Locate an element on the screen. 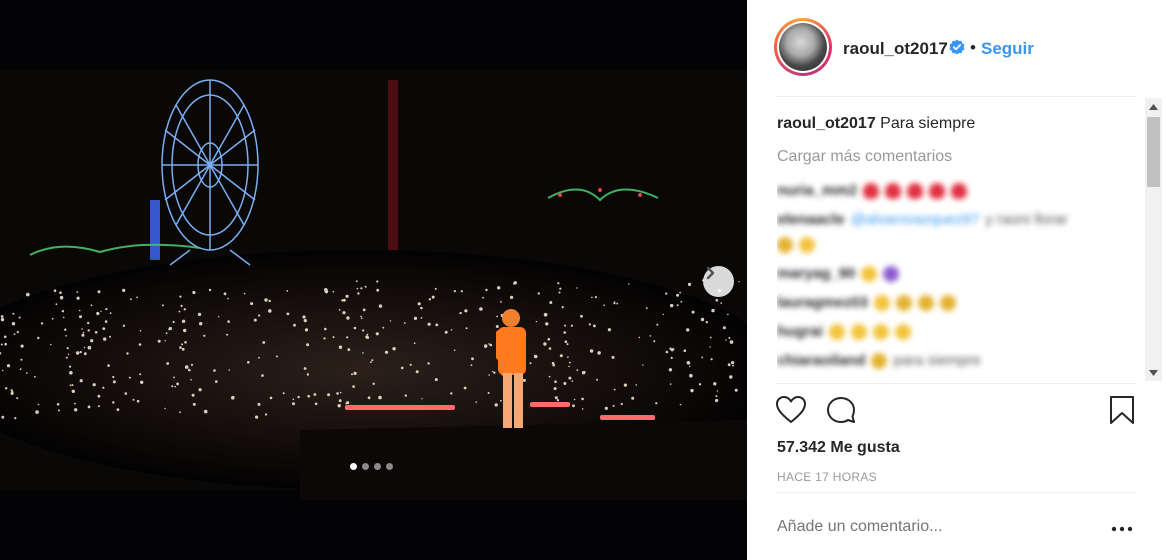  scrollbar-thumb is located at coordinates (1153, 152).